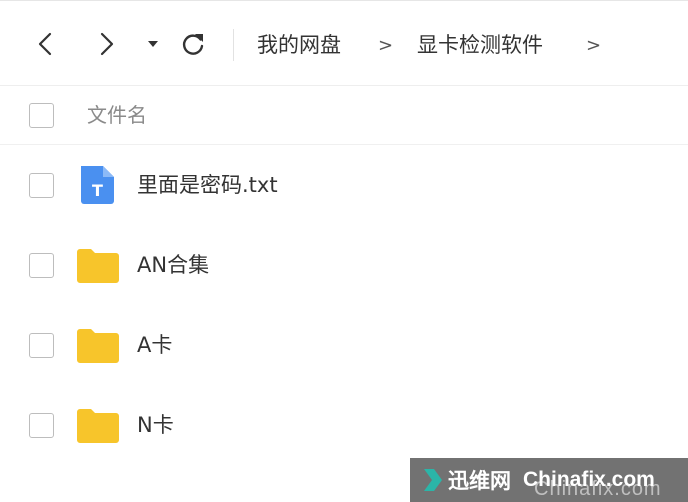 This screenshot has height=502, width=688. I want to click on back-button, so click(45, 44).